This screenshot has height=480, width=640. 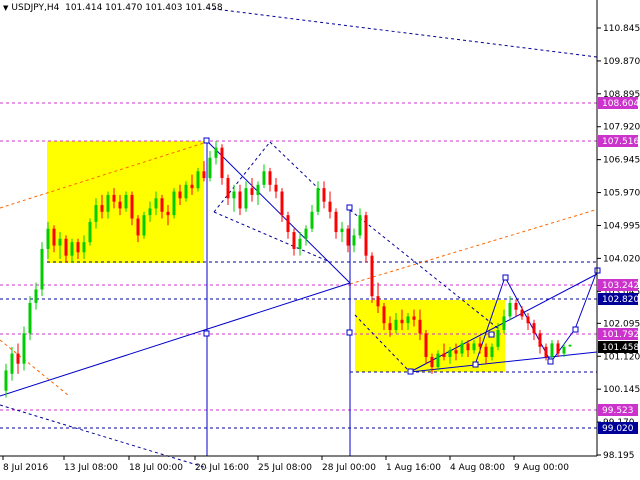 I want to click on long-support-line, so click(x=175, y=339).